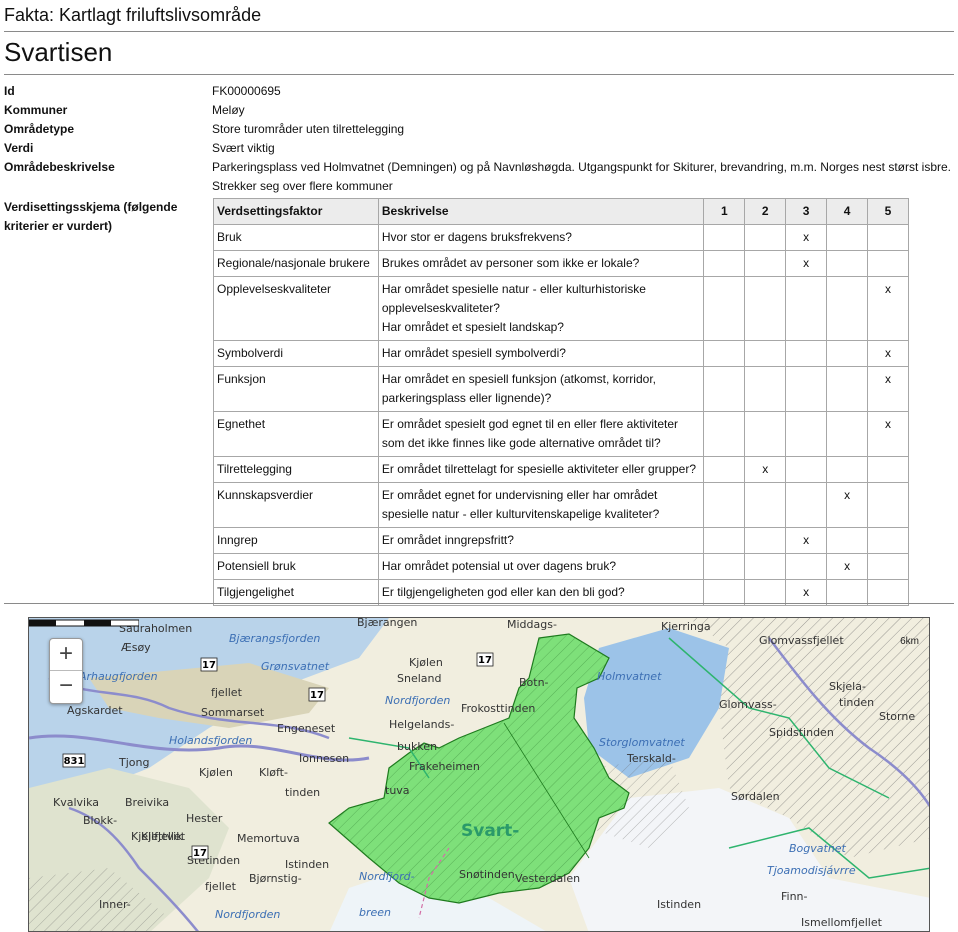 Image resolution: width=958 pixels, height=932 pixels. I want to click on cell-factor: Opplevelseskvaliteter, so click(296, 308).